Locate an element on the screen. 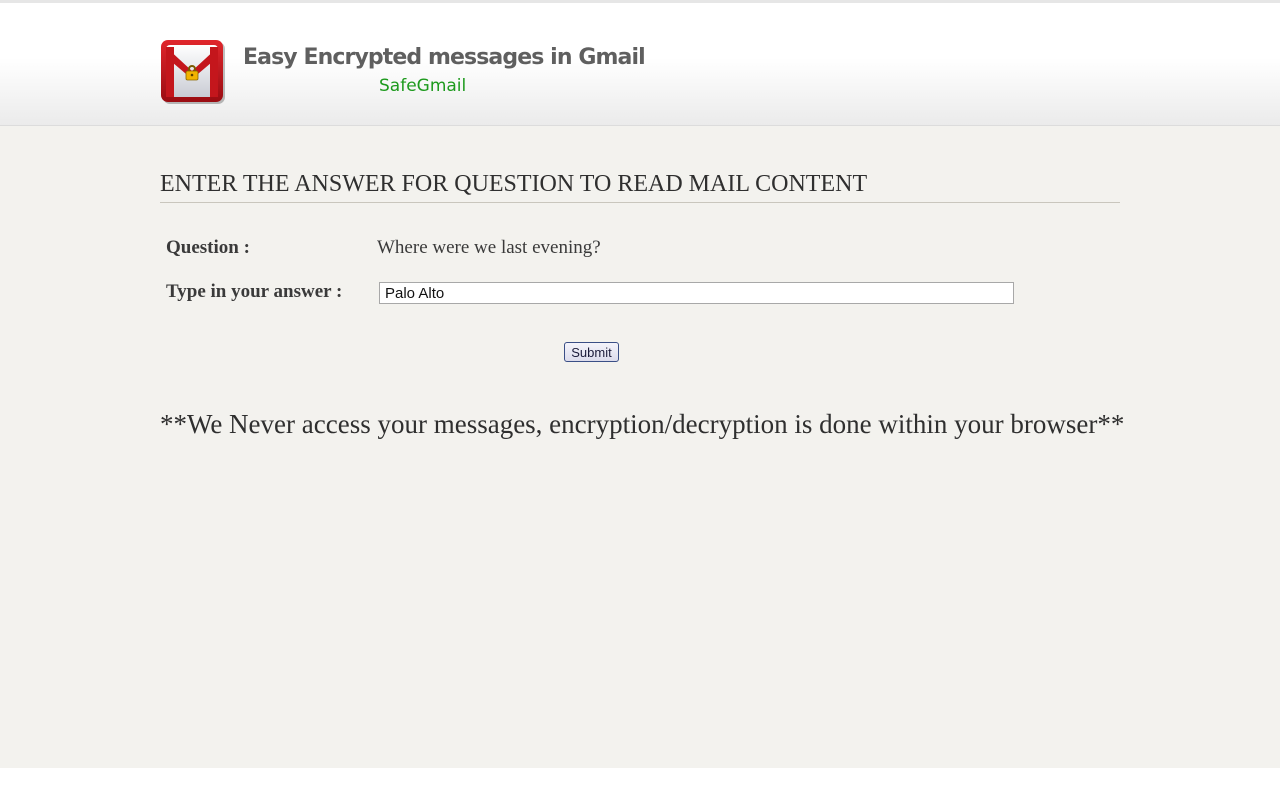  question-text: Where were we last evening? is located at coordinates (489, 247).